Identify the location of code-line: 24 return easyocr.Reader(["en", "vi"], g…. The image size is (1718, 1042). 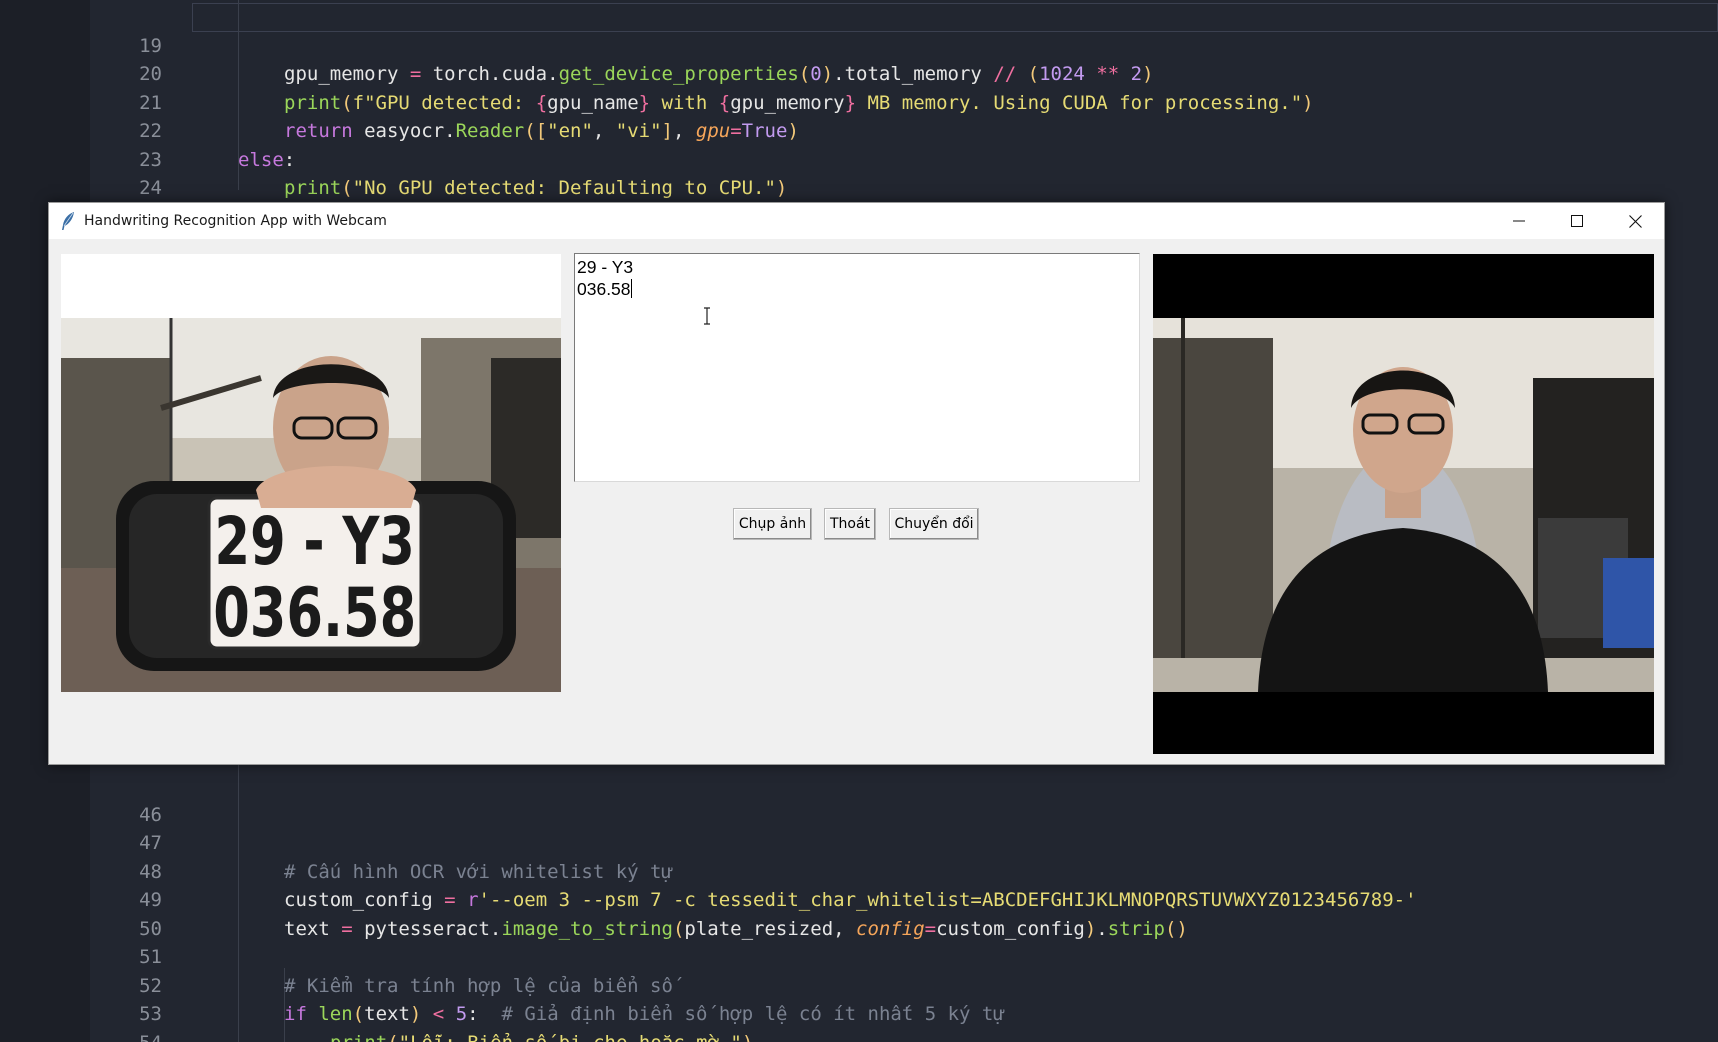
(859, 187).